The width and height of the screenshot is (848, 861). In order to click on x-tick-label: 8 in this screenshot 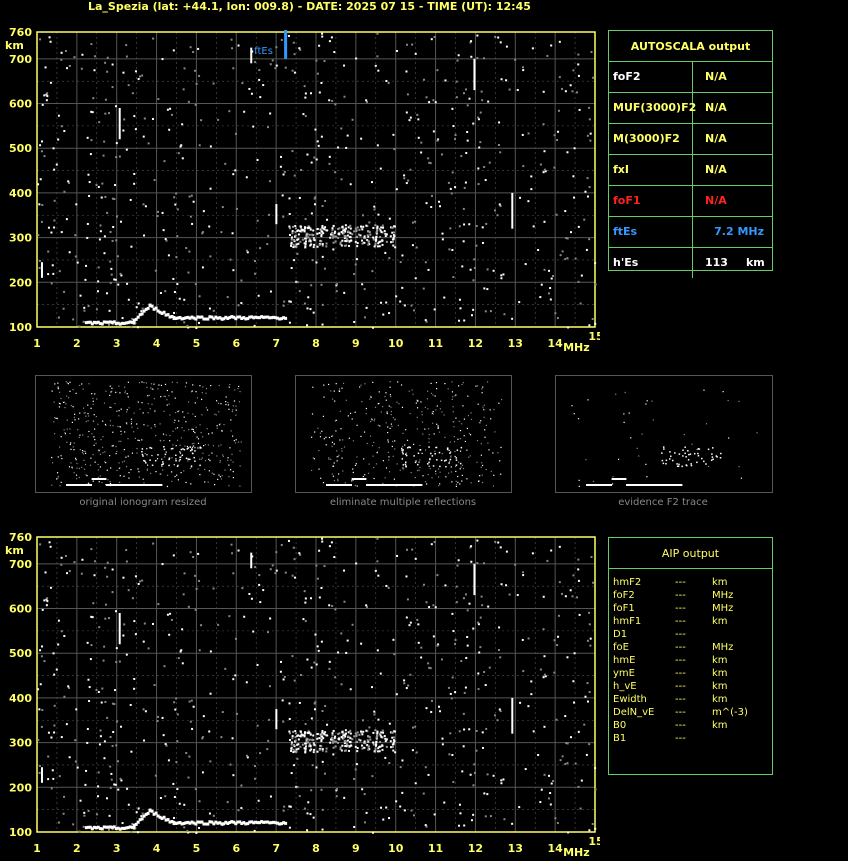, I will do `click(316, 848)`.